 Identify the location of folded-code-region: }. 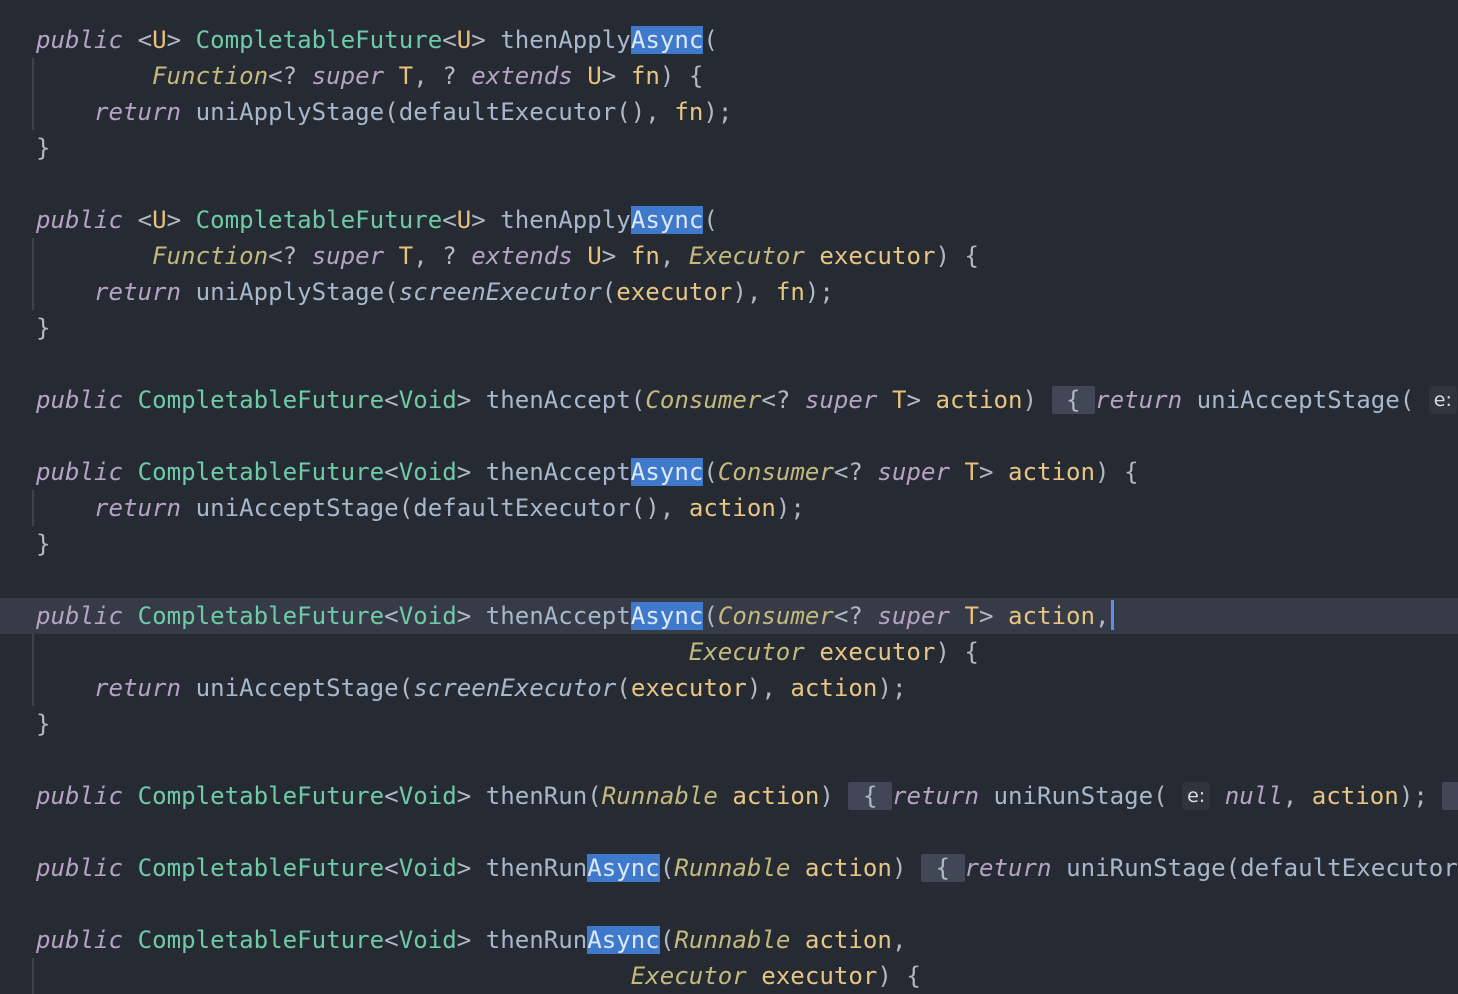
(1450, 796).